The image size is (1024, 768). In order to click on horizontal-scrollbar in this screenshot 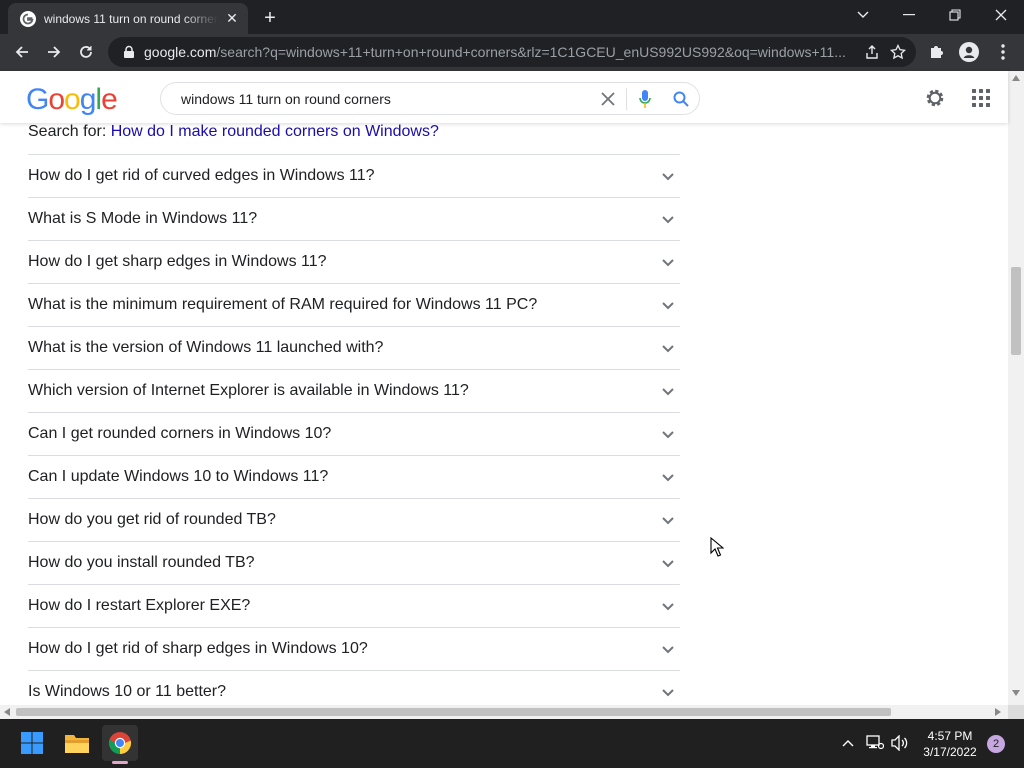, I will do `click(504, 712)`.